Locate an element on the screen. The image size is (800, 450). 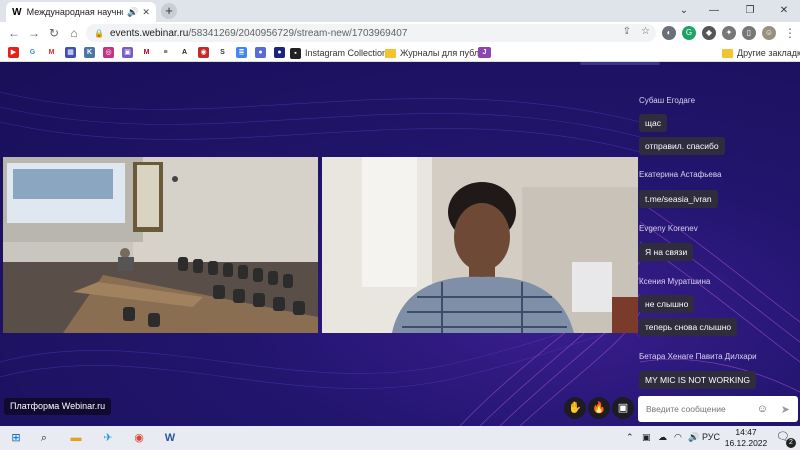
bookmark-circle-icon: ◉ is located at coordinates (203, 52).